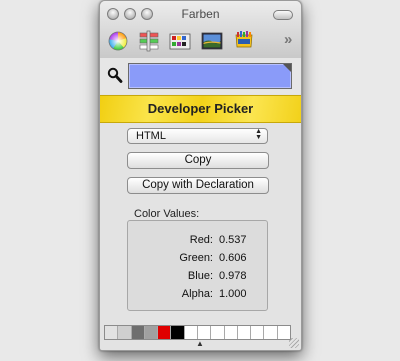 This screenshot has height=361, width=400. I want to click on value-label: Alpha:, so click(197, 294).